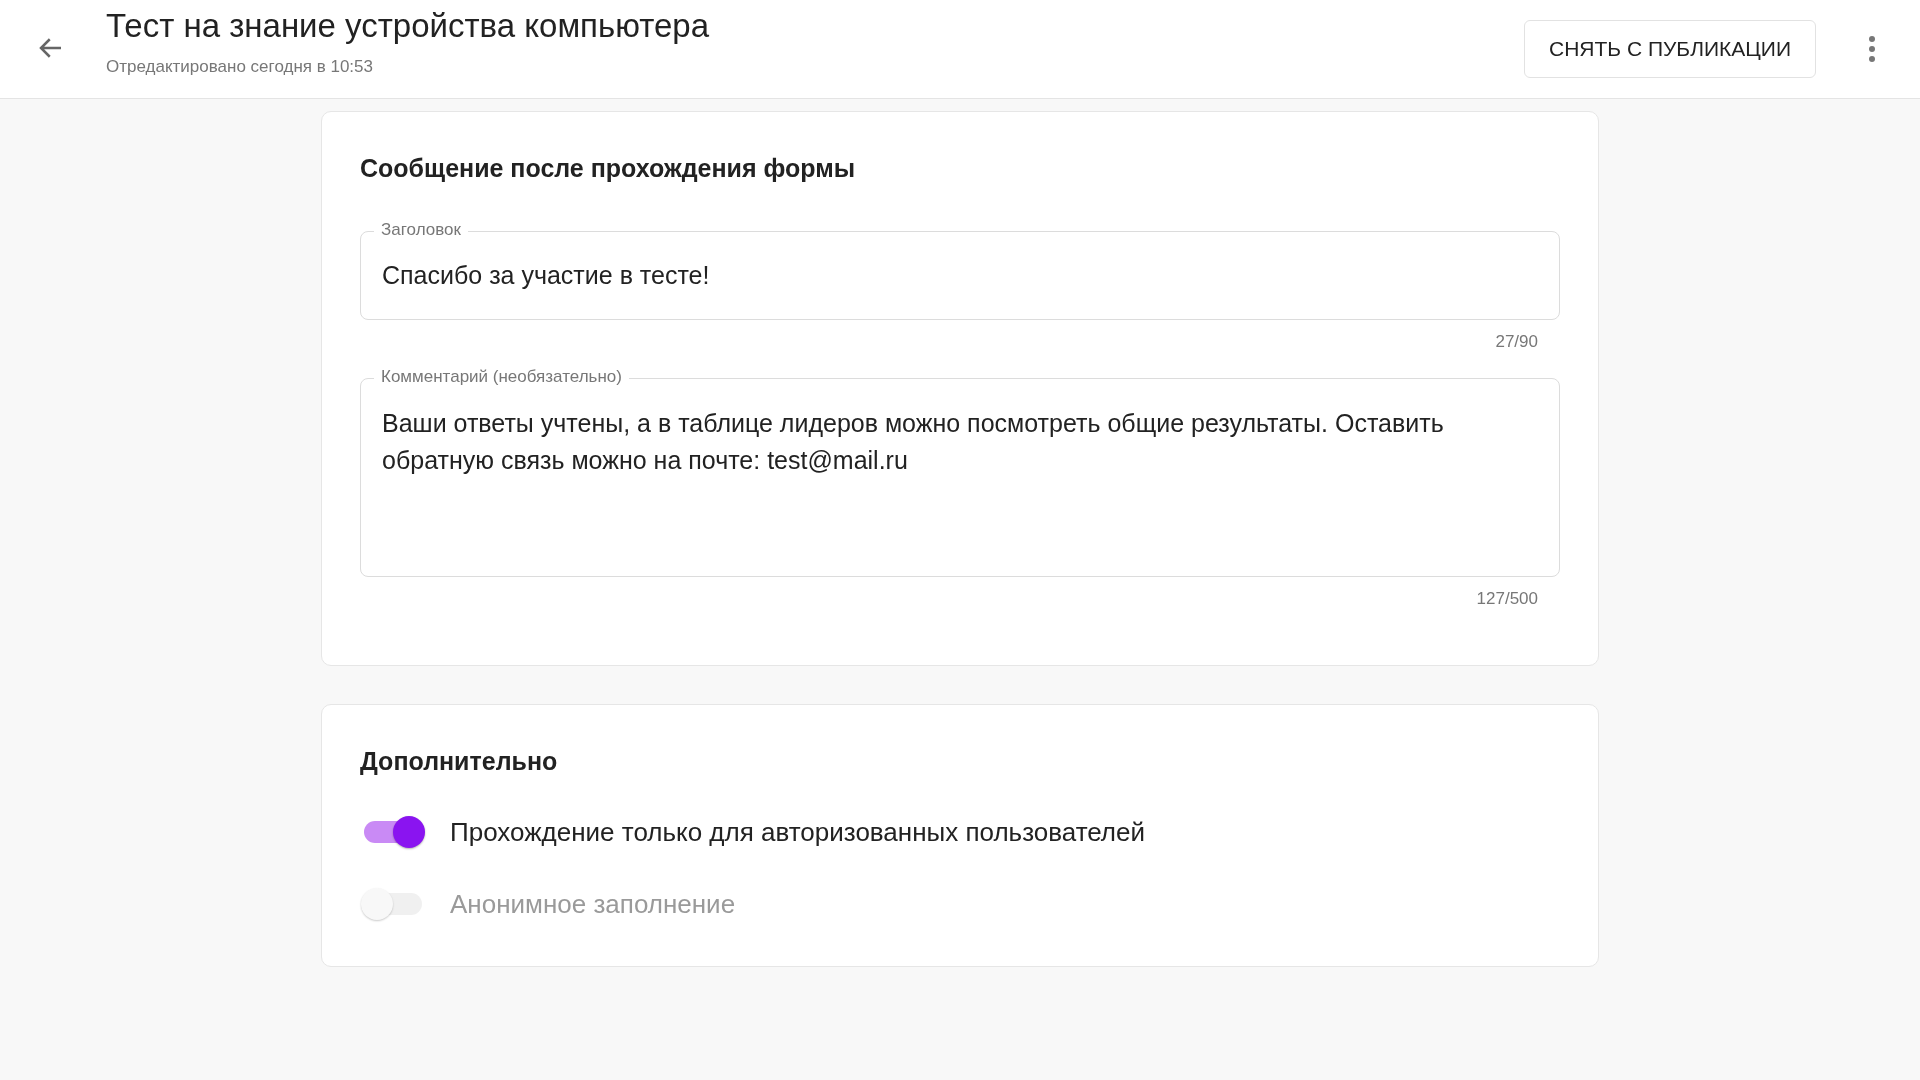 Image resolution: width=1920 pixels, height=1080 pixels. I want to click on page-title: Тест на знание устройства компьютера, so click(408, 26).